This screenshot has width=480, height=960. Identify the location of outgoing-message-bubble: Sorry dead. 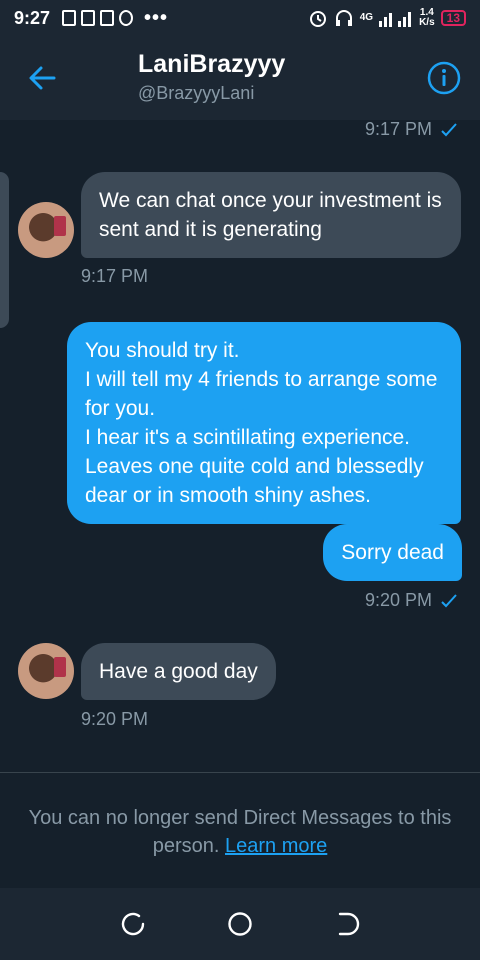
(392, 552).